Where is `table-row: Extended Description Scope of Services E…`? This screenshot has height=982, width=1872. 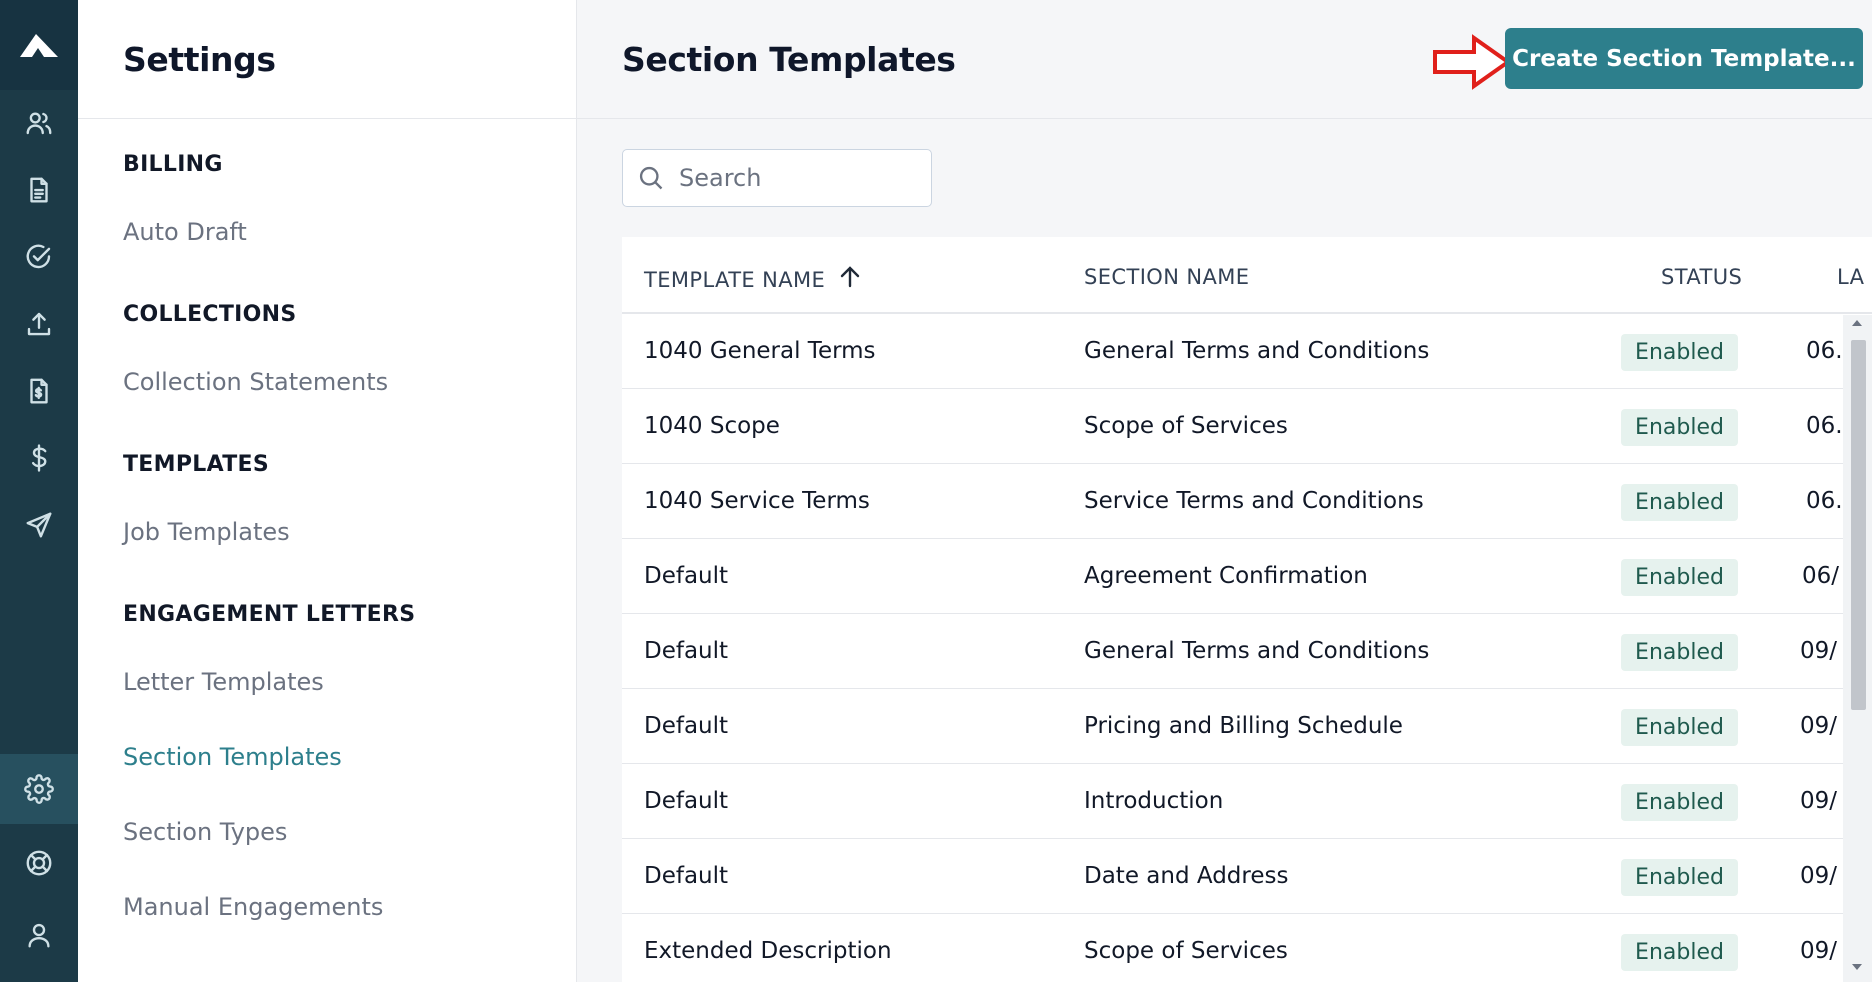
table-row: Extended Description Scope of Services E… is located at coordinates (1247, 948).